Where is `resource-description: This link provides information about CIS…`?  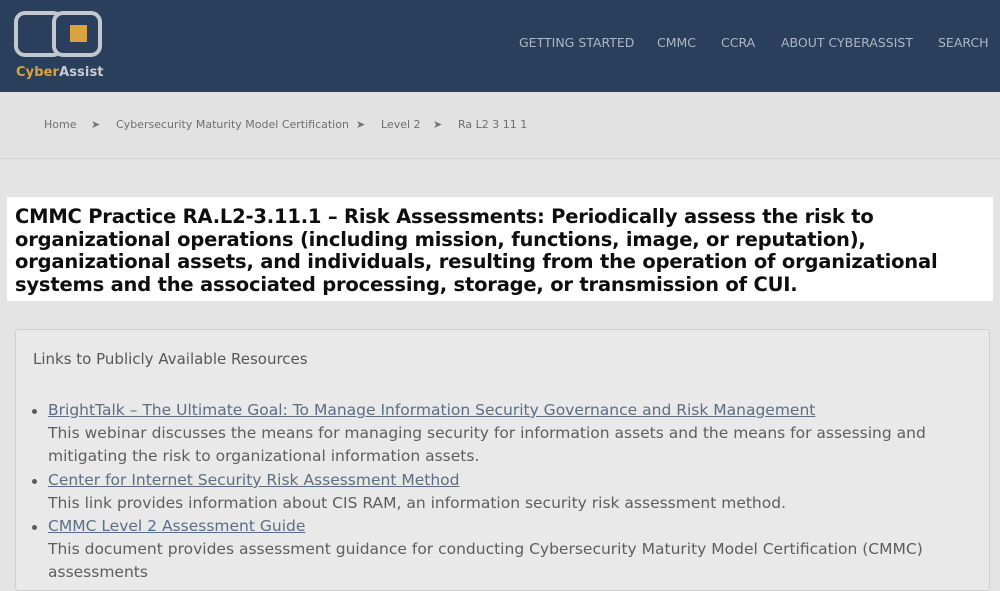 resource-description: This link provides information about CIS… is located at coordinates (417, 503).